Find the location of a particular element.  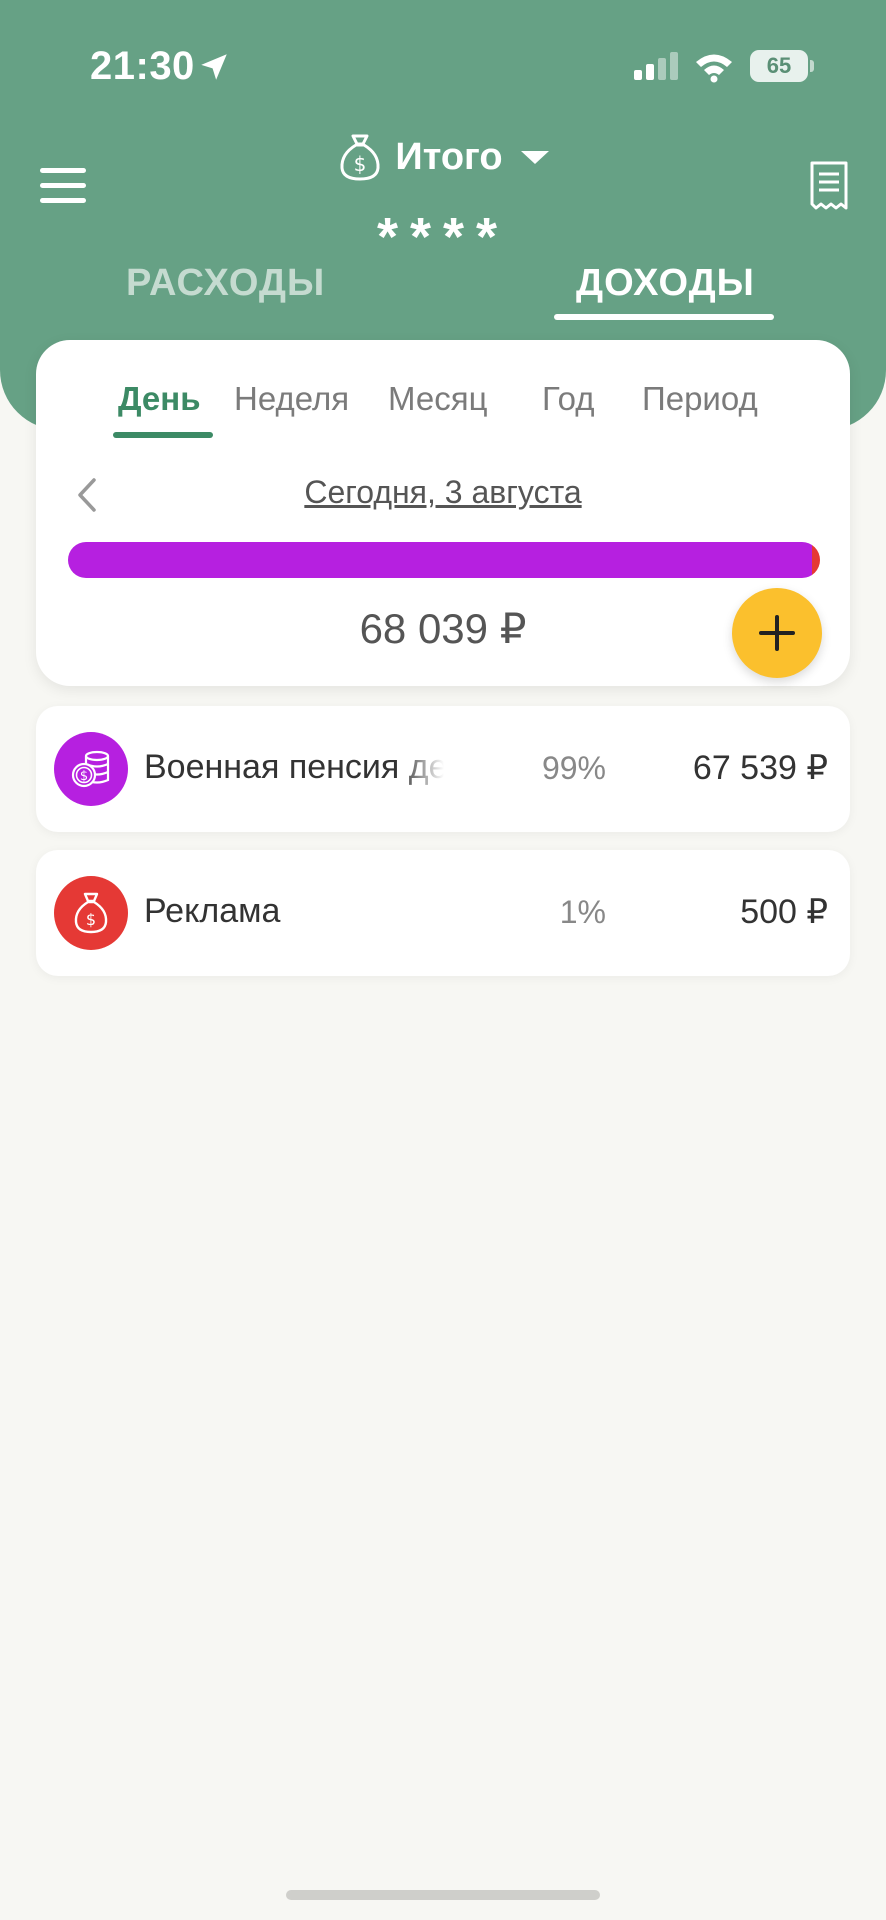

total-amount: 68 039 ₽ is located at coordinates (443, 628).